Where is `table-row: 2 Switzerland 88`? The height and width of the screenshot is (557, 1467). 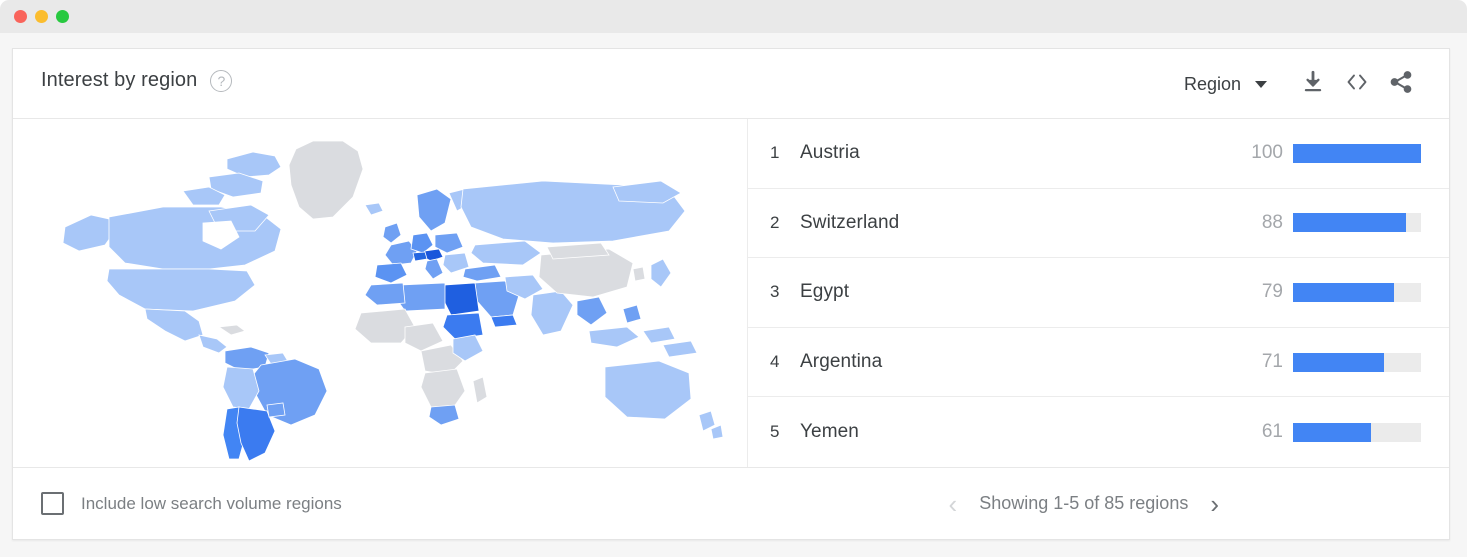 table-row: 2 Switzerland 88 is located at coordinates (1098, 224).